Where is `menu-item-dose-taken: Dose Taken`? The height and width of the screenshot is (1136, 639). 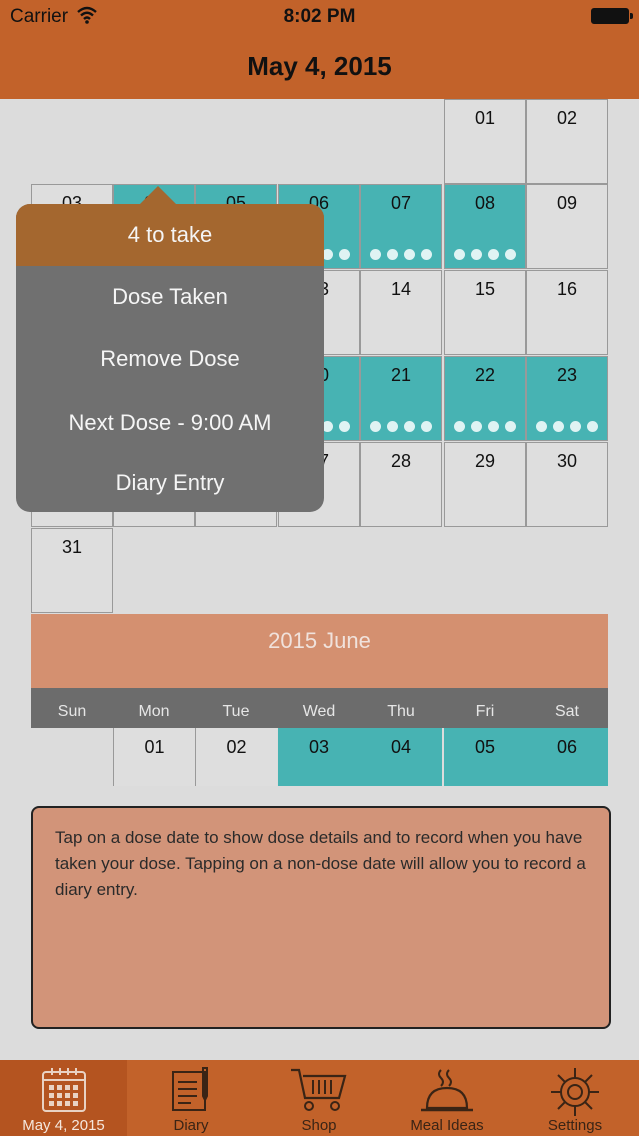
menu-item-dose-taken: Dose Taken is located at coordinates (170, 297).